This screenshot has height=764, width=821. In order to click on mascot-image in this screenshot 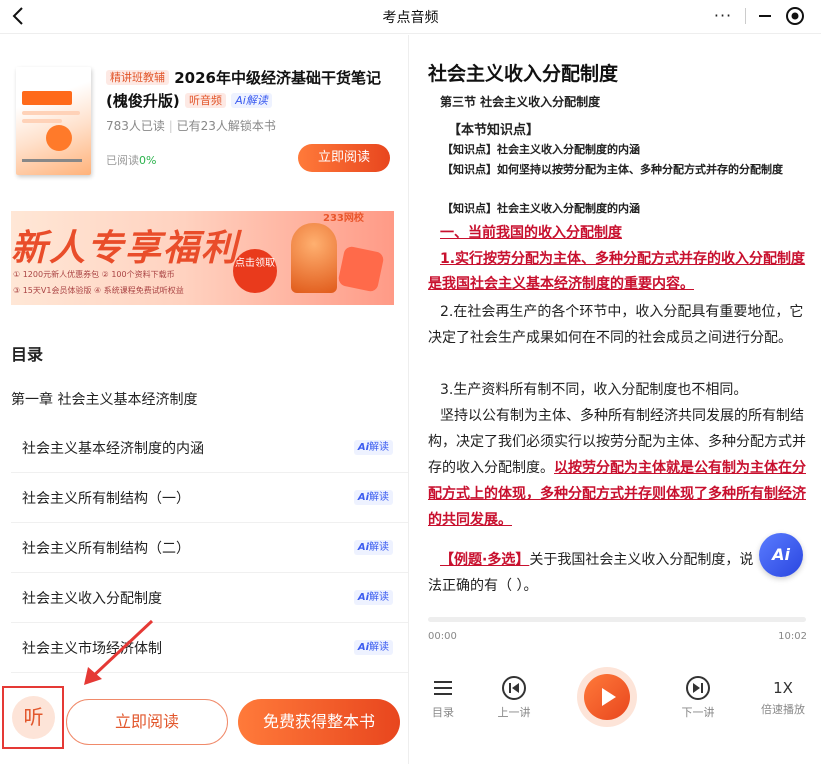, I will do `click(314, 258)`.